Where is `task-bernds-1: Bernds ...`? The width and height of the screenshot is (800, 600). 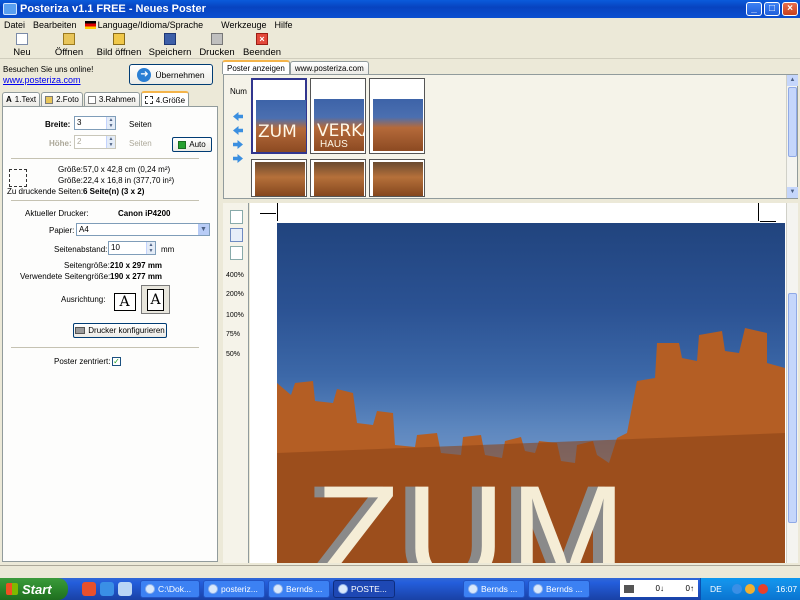 task-bernds-1: Bernds ... is located at coordinates (299, 589).